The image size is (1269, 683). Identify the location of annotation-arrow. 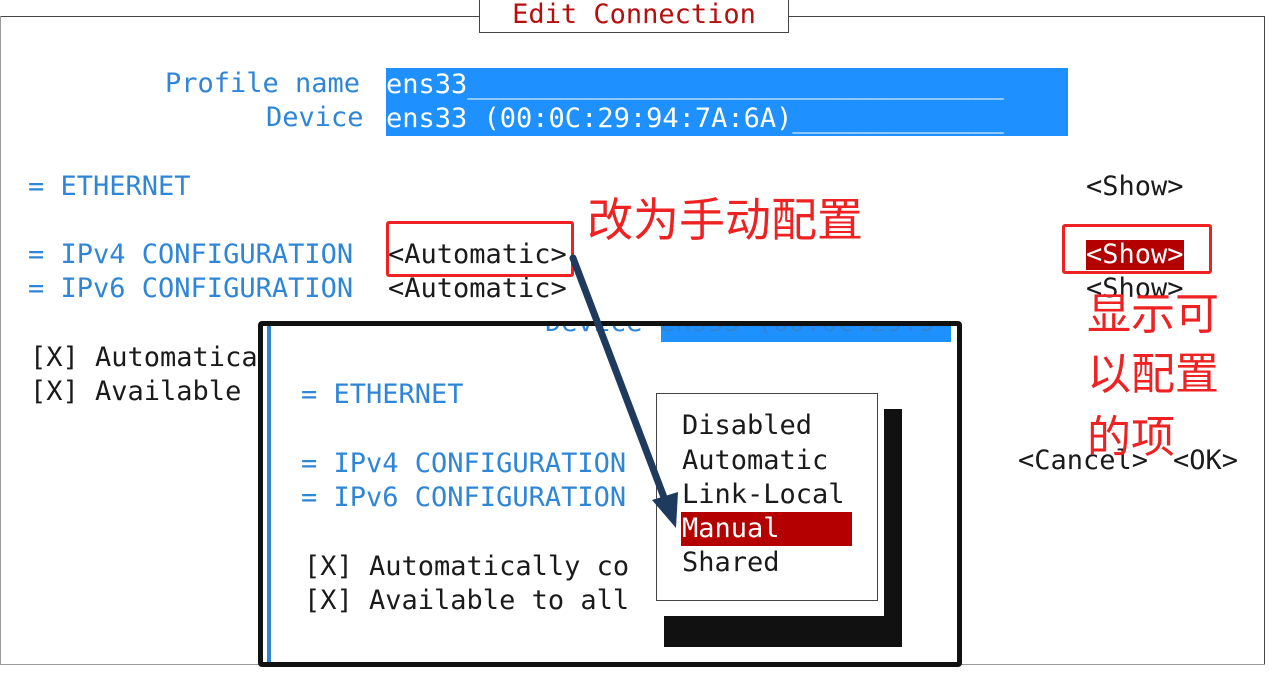
(623, 391).